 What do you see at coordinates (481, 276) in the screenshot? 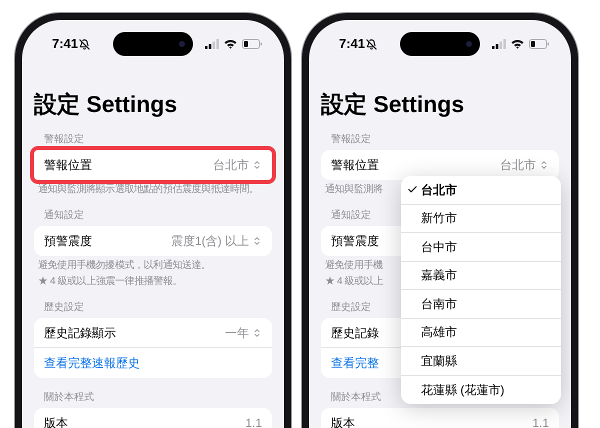
I see `menu-item: 嘉義市` at bounding box center [481, 276].